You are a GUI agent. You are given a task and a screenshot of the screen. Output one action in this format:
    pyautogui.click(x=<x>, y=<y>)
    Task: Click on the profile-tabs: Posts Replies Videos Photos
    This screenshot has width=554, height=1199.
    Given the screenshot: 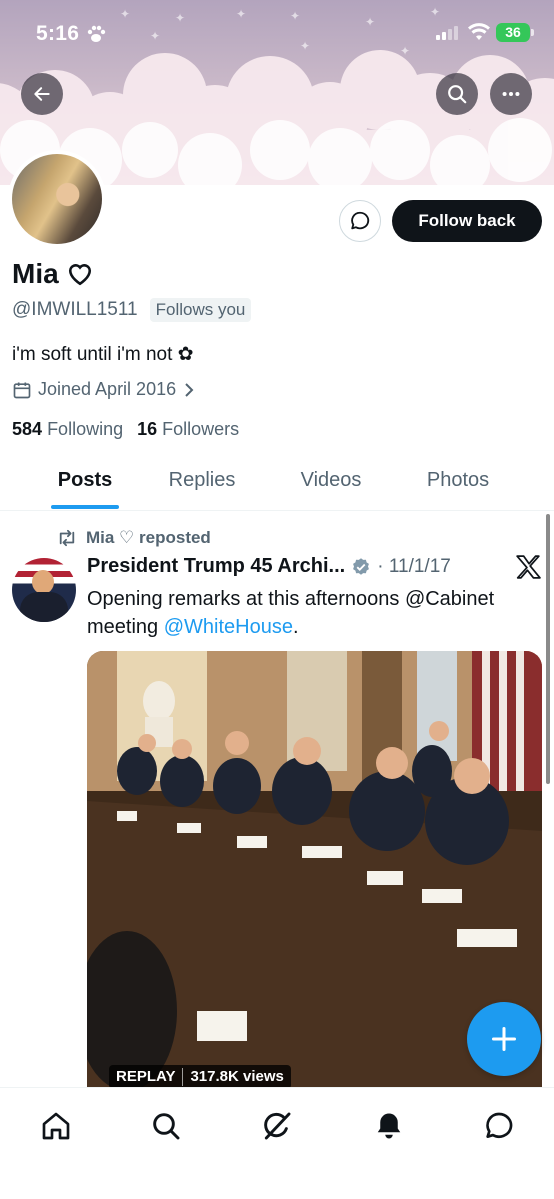 What is the action you would take?
    pyautogui.click(x=277, y=483)
    